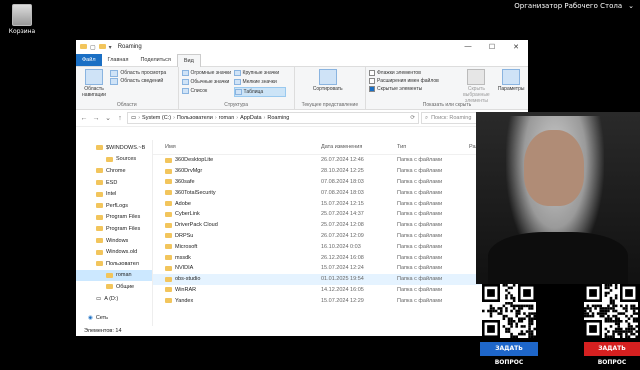 This screenshot has height=370, width=640. I want to click on hide-selected-button: Скрыть выбранные элементы, so click(476, 86).